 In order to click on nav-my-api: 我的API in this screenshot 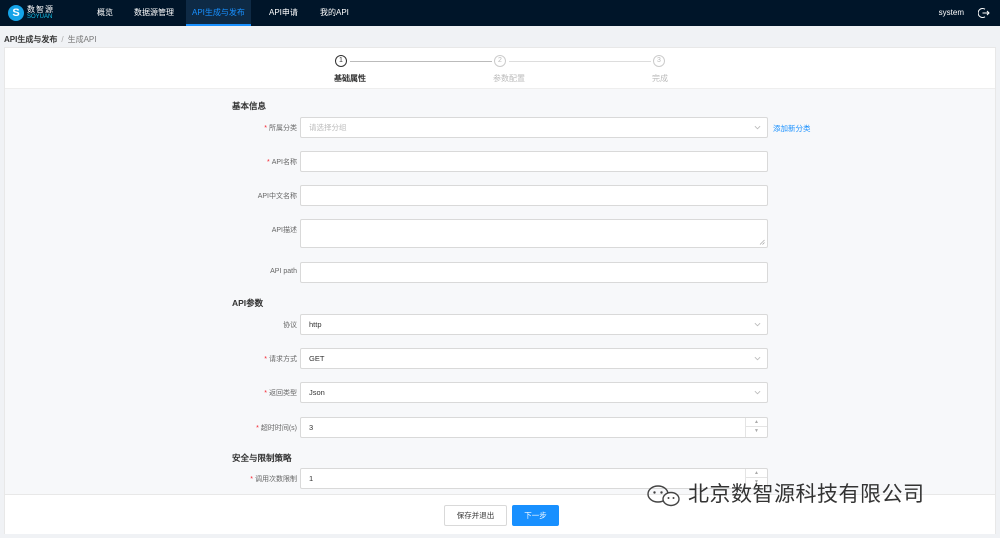, I will do `click(334, 13)`.